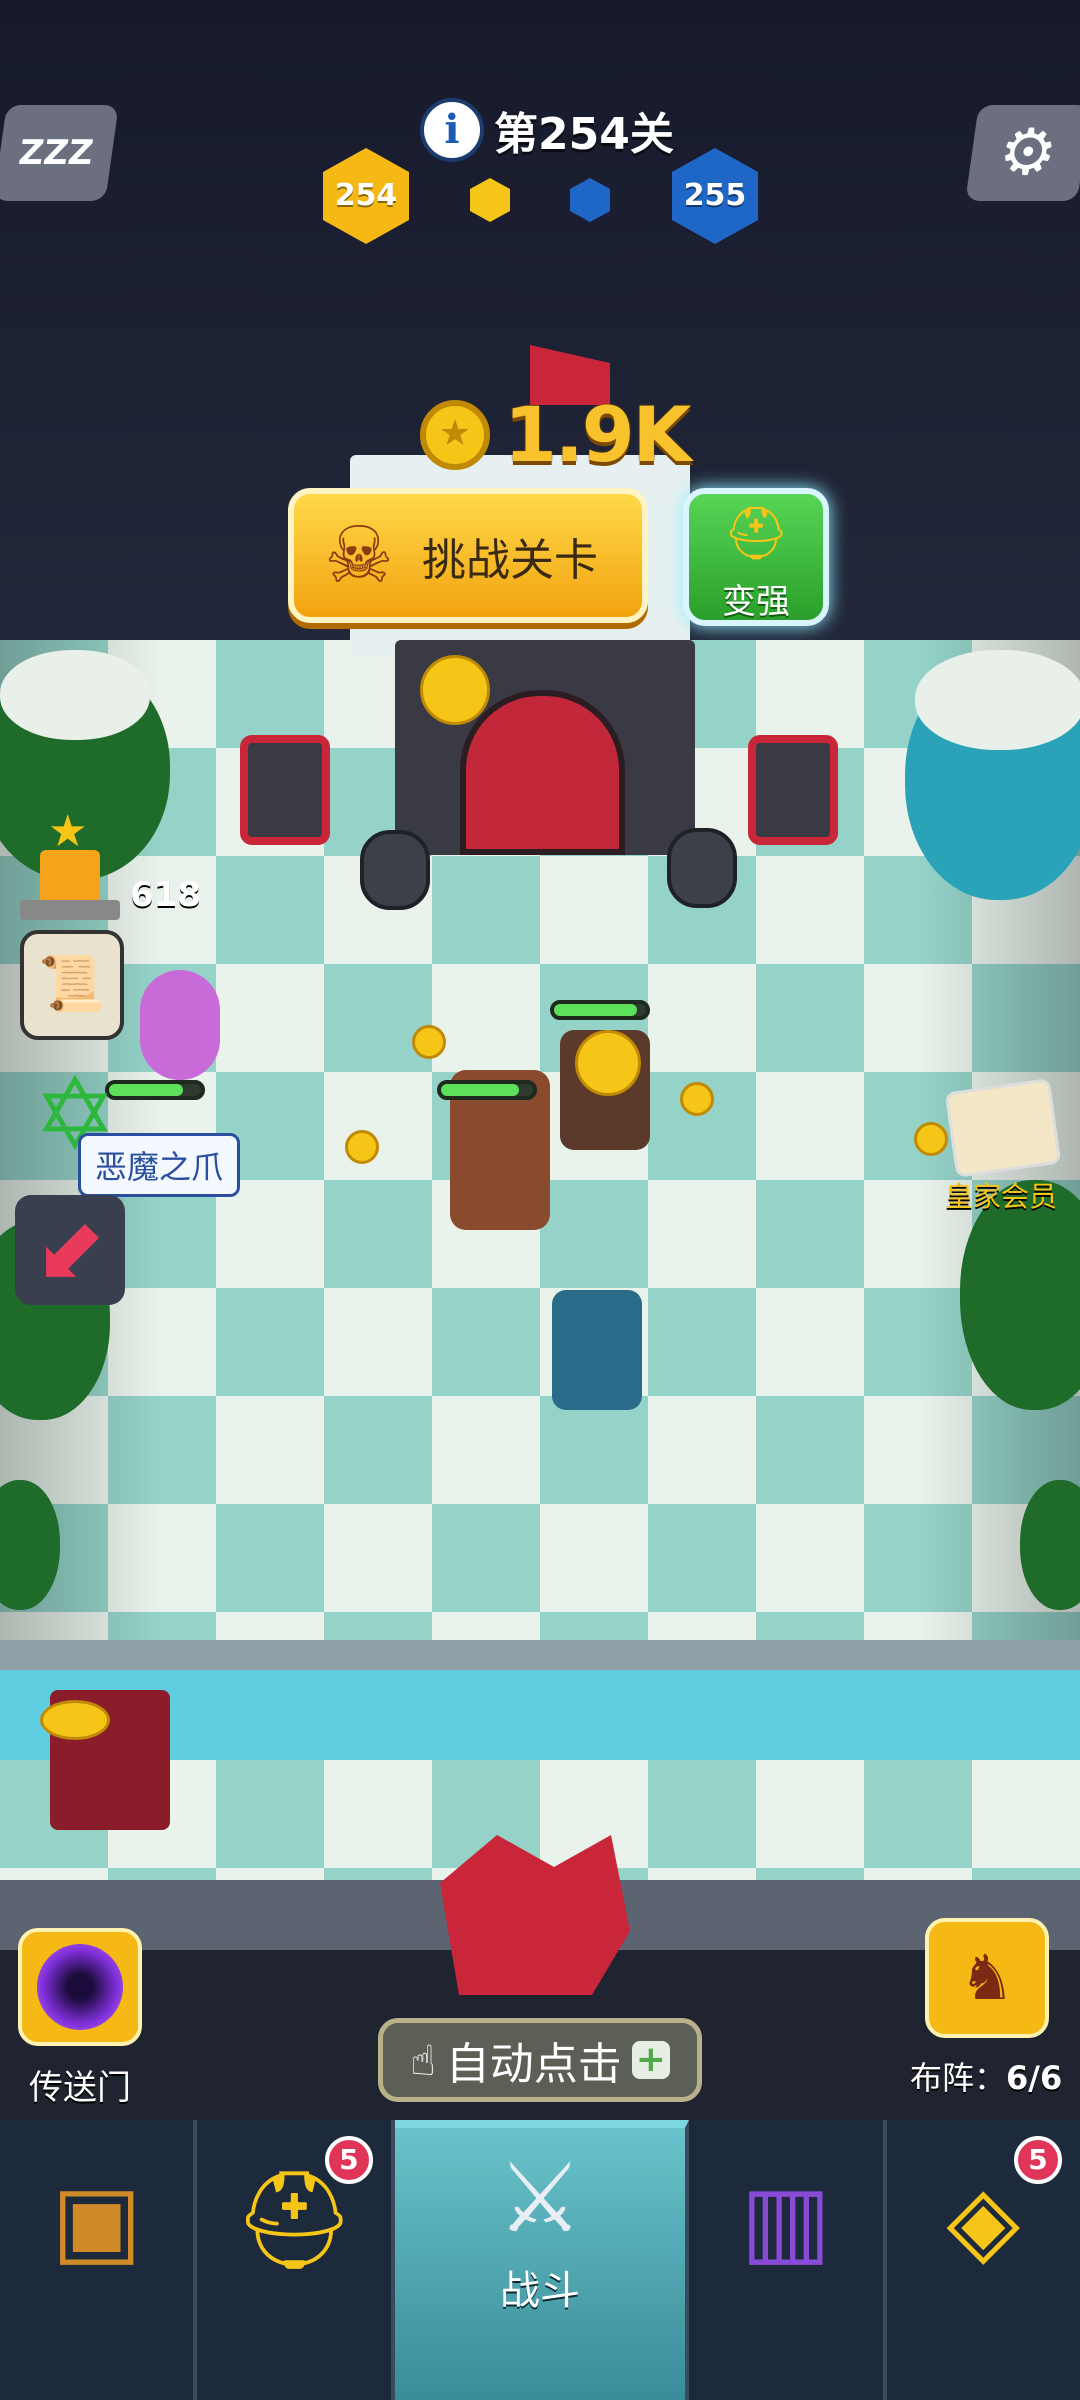  I want to click on snow-left, so click(75, 695).